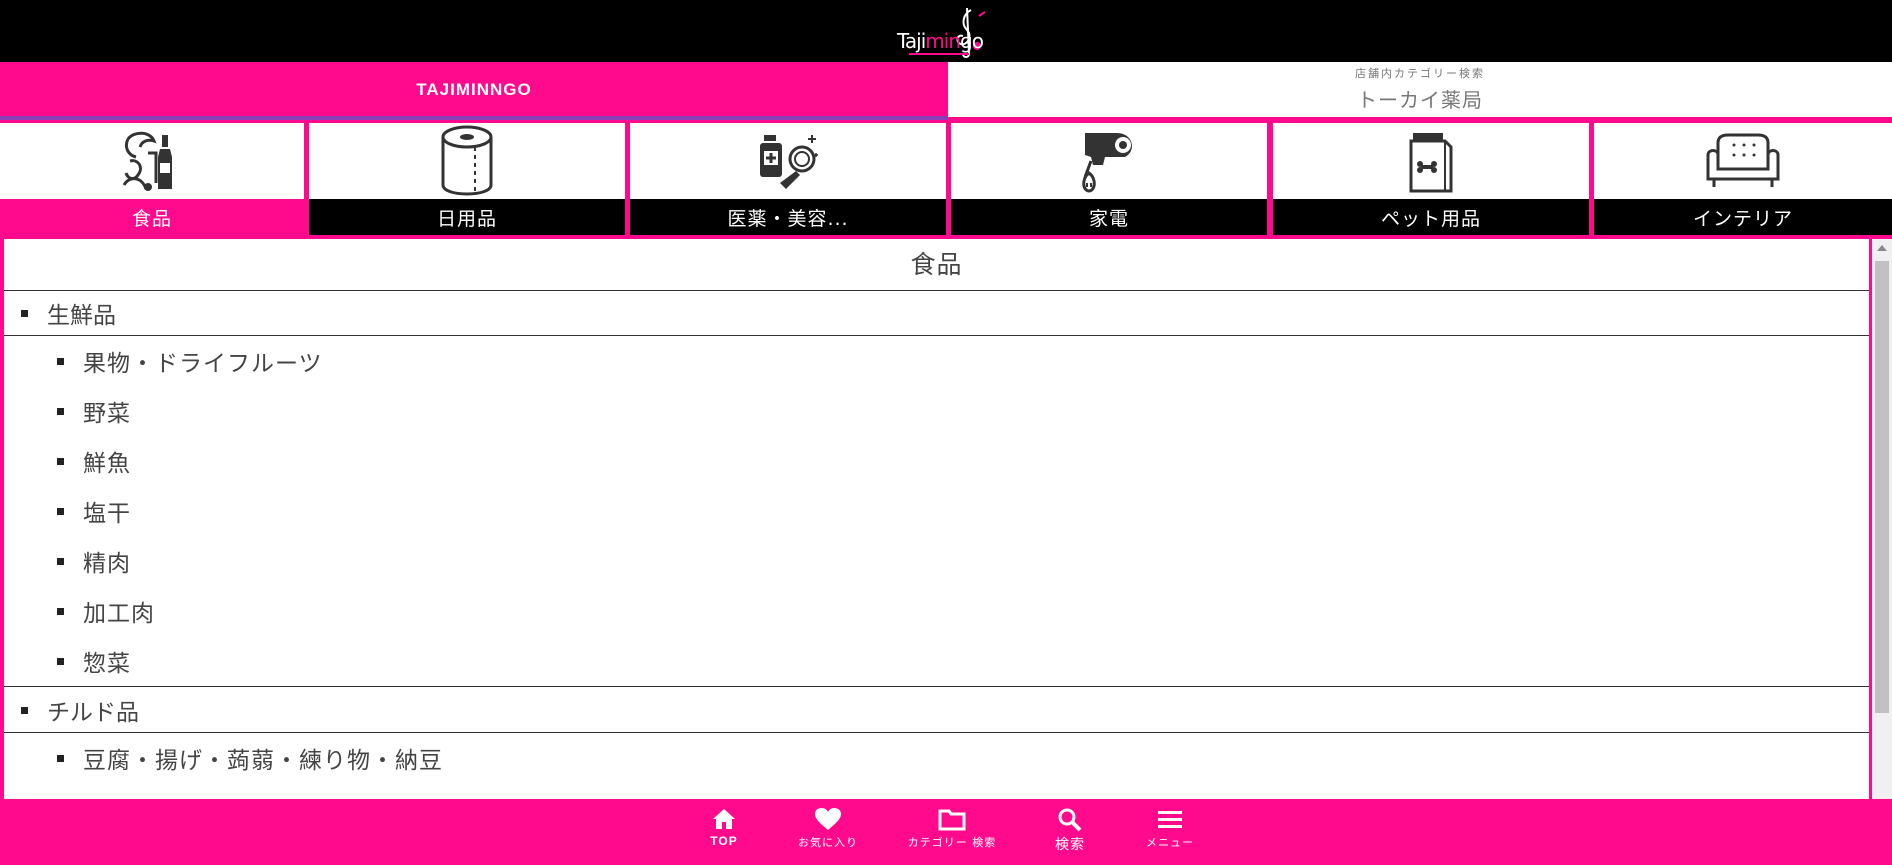 The image size is (1892, 865). What do you see at coordinates (1170, 819) in the screenshot?
I see `menu-icon` at bounding box center [1170, 819].